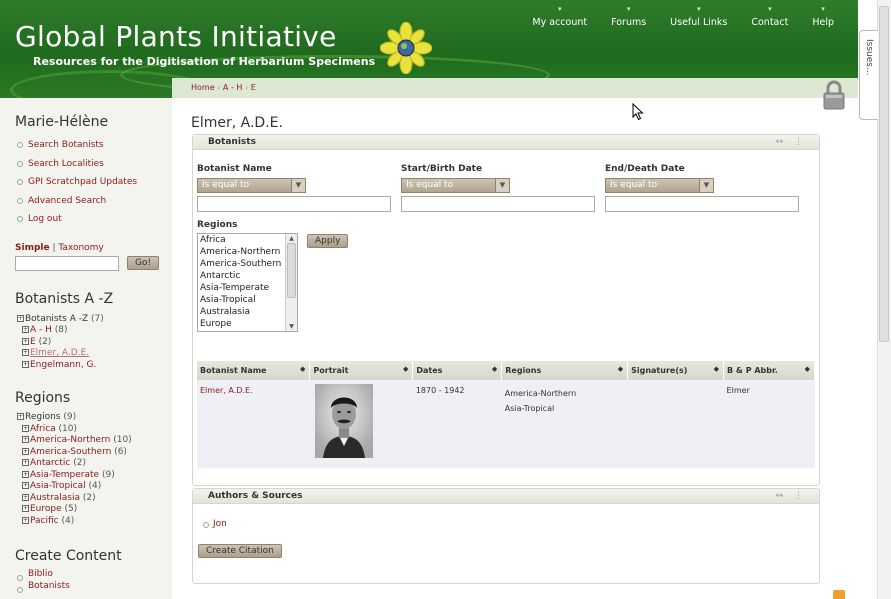  What do you see at coordinates (291, 326) in the screenshot?
I see `scroll-down-icon: ▼` at bounding box center [291, 326].